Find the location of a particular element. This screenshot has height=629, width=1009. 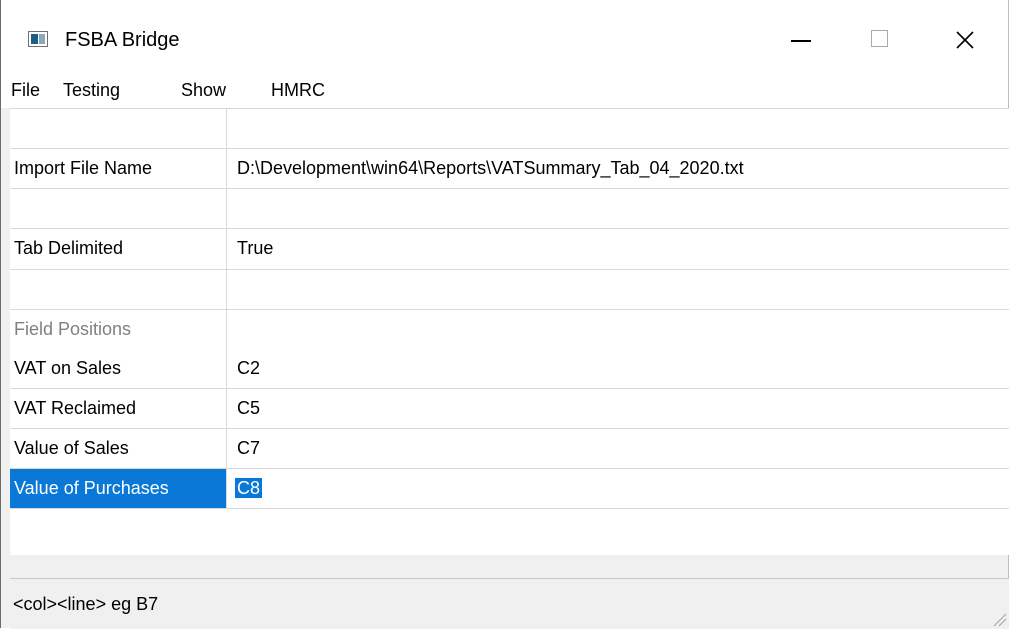

maximize-icon is located at coordinates (879, 38).